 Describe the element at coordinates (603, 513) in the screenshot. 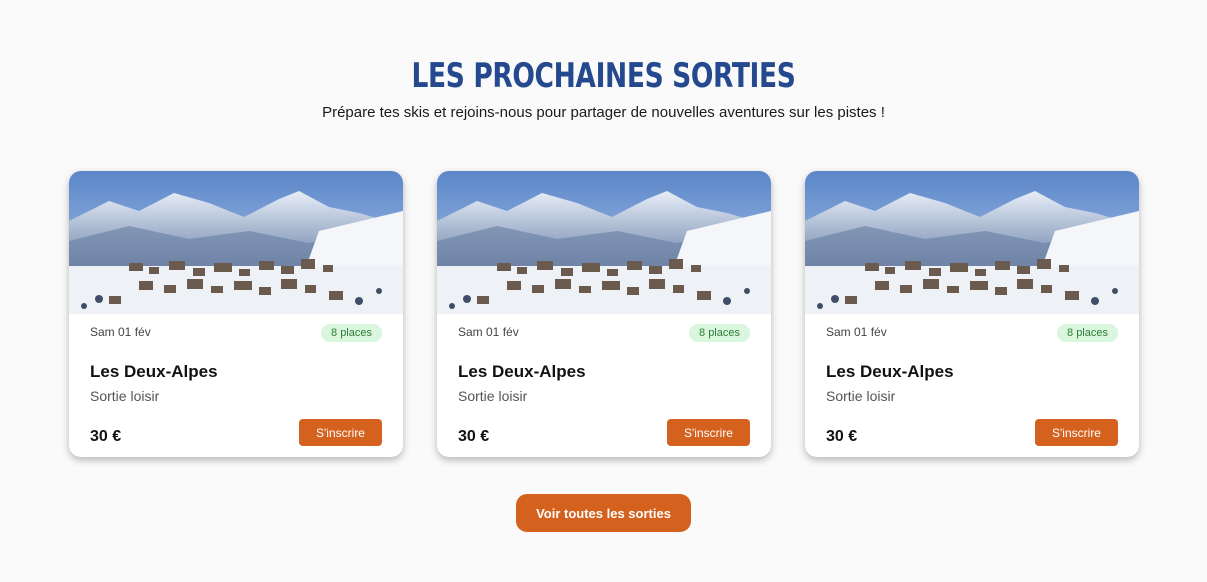

I see `see-all-outings-button: Voir toutes les sorties` at that location.